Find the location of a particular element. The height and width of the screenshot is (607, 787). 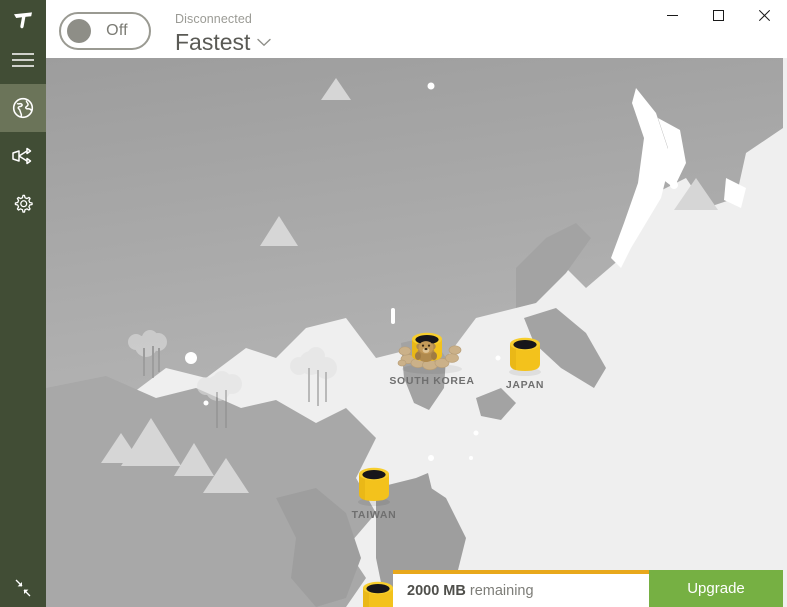

sidebar-item-settings is located at coordinates (23, 204).